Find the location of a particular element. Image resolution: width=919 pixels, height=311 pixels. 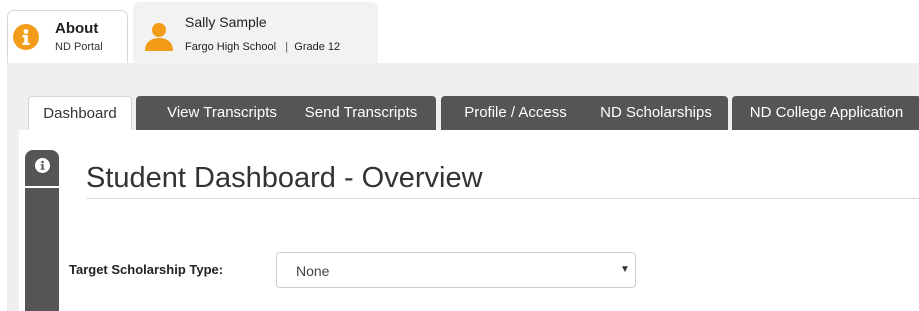

info-circle-icon is located at coordinates (26, 37).